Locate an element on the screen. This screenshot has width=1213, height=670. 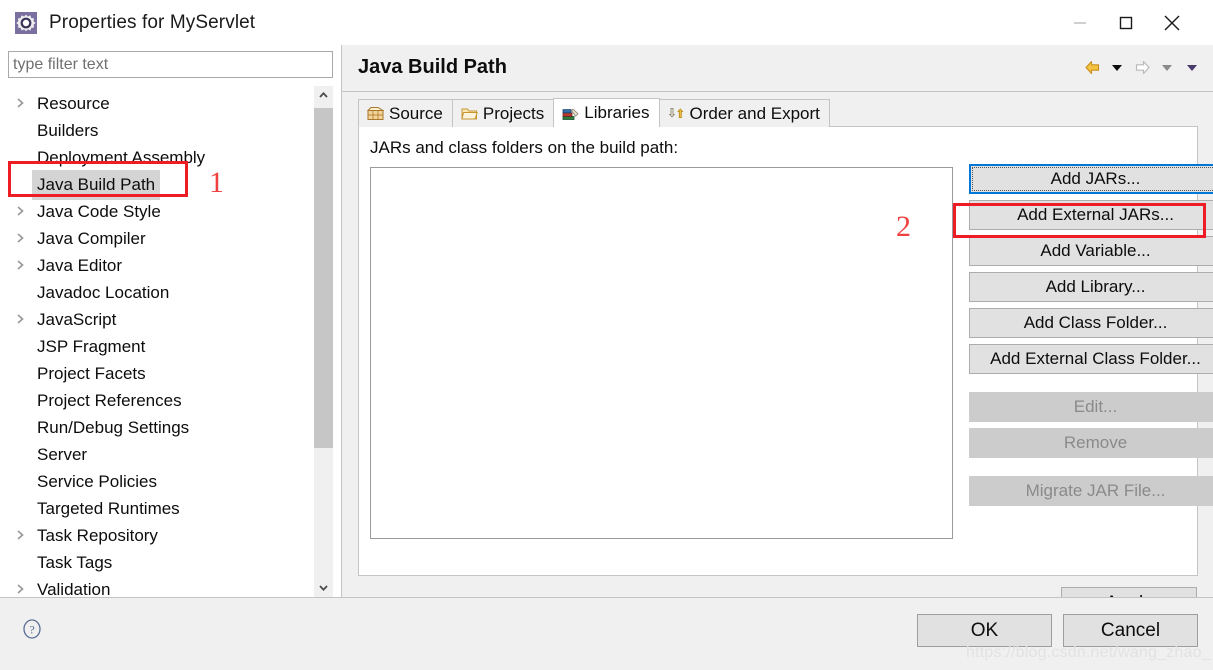
annotation-number-2: 2 is located at coordinates (903, 226).